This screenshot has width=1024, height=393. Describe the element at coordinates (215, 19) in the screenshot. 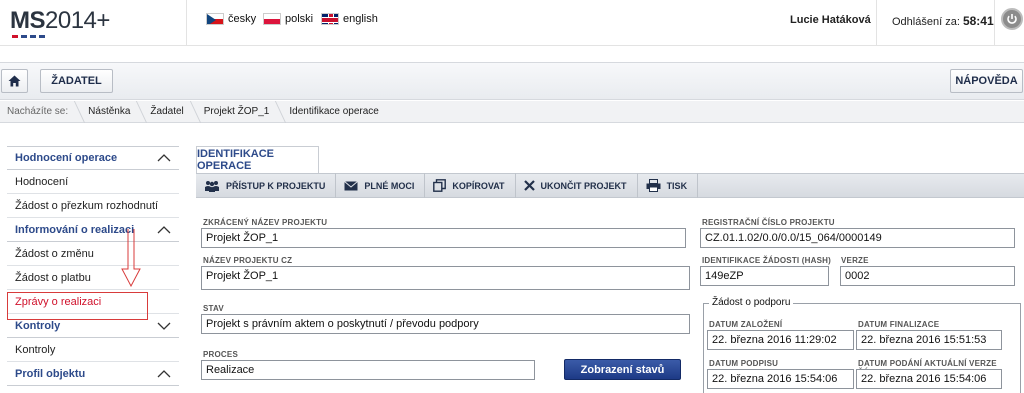

I see `czech-flag-icon` at that location.